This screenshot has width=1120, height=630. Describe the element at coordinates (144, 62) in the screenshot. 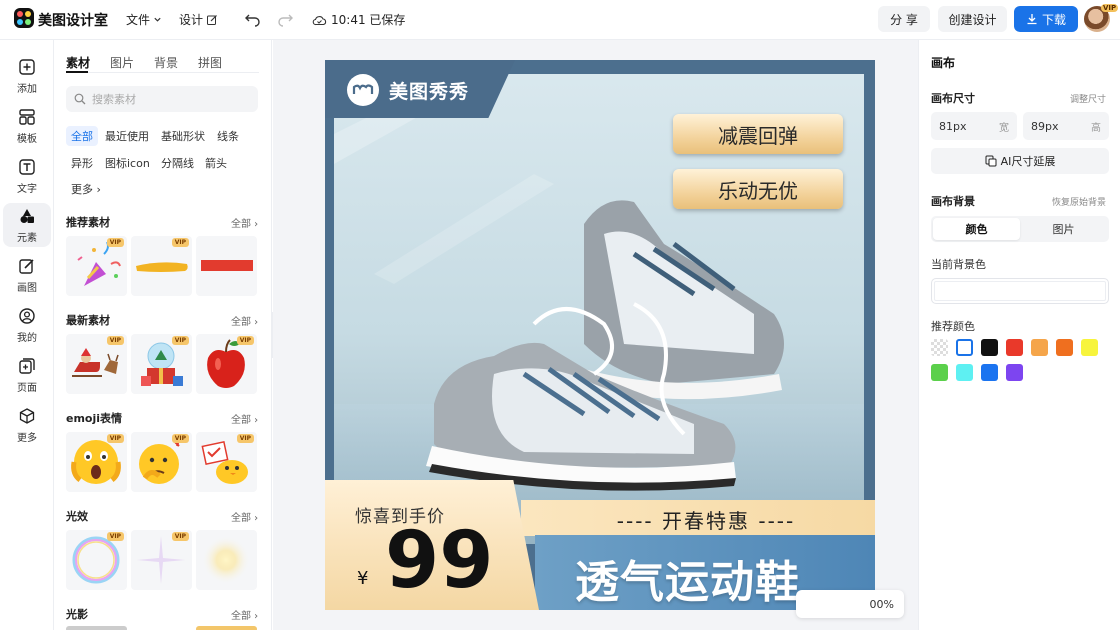

I see `asset-tabs: 素材 图片 背景 拼图` at that location.